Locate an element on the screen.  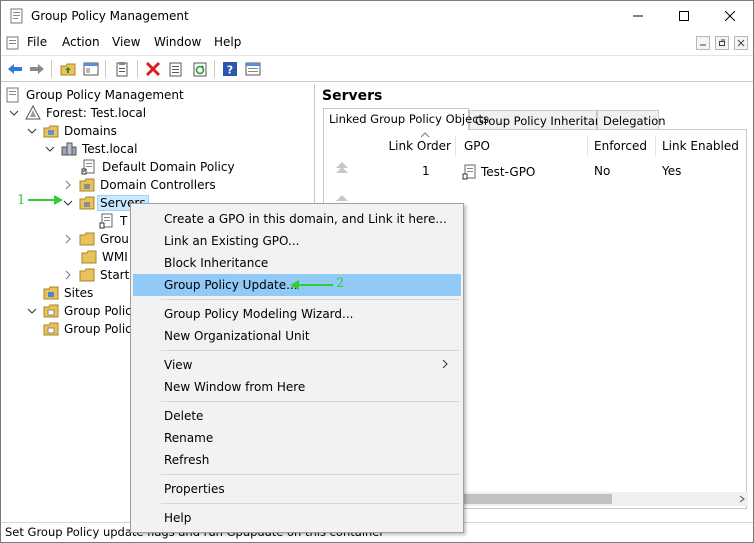
close-button is located at coordinates (730, 16).